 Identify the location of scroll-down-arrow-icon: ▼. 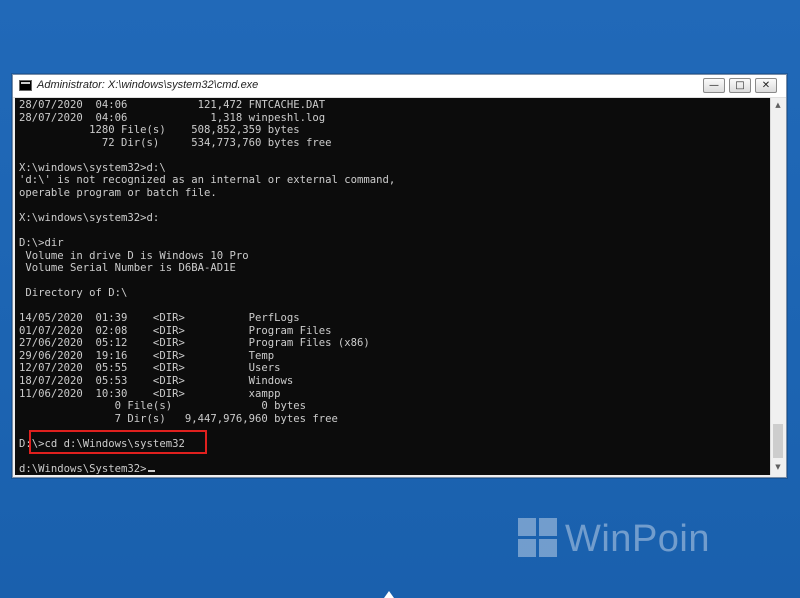
(778, 467).